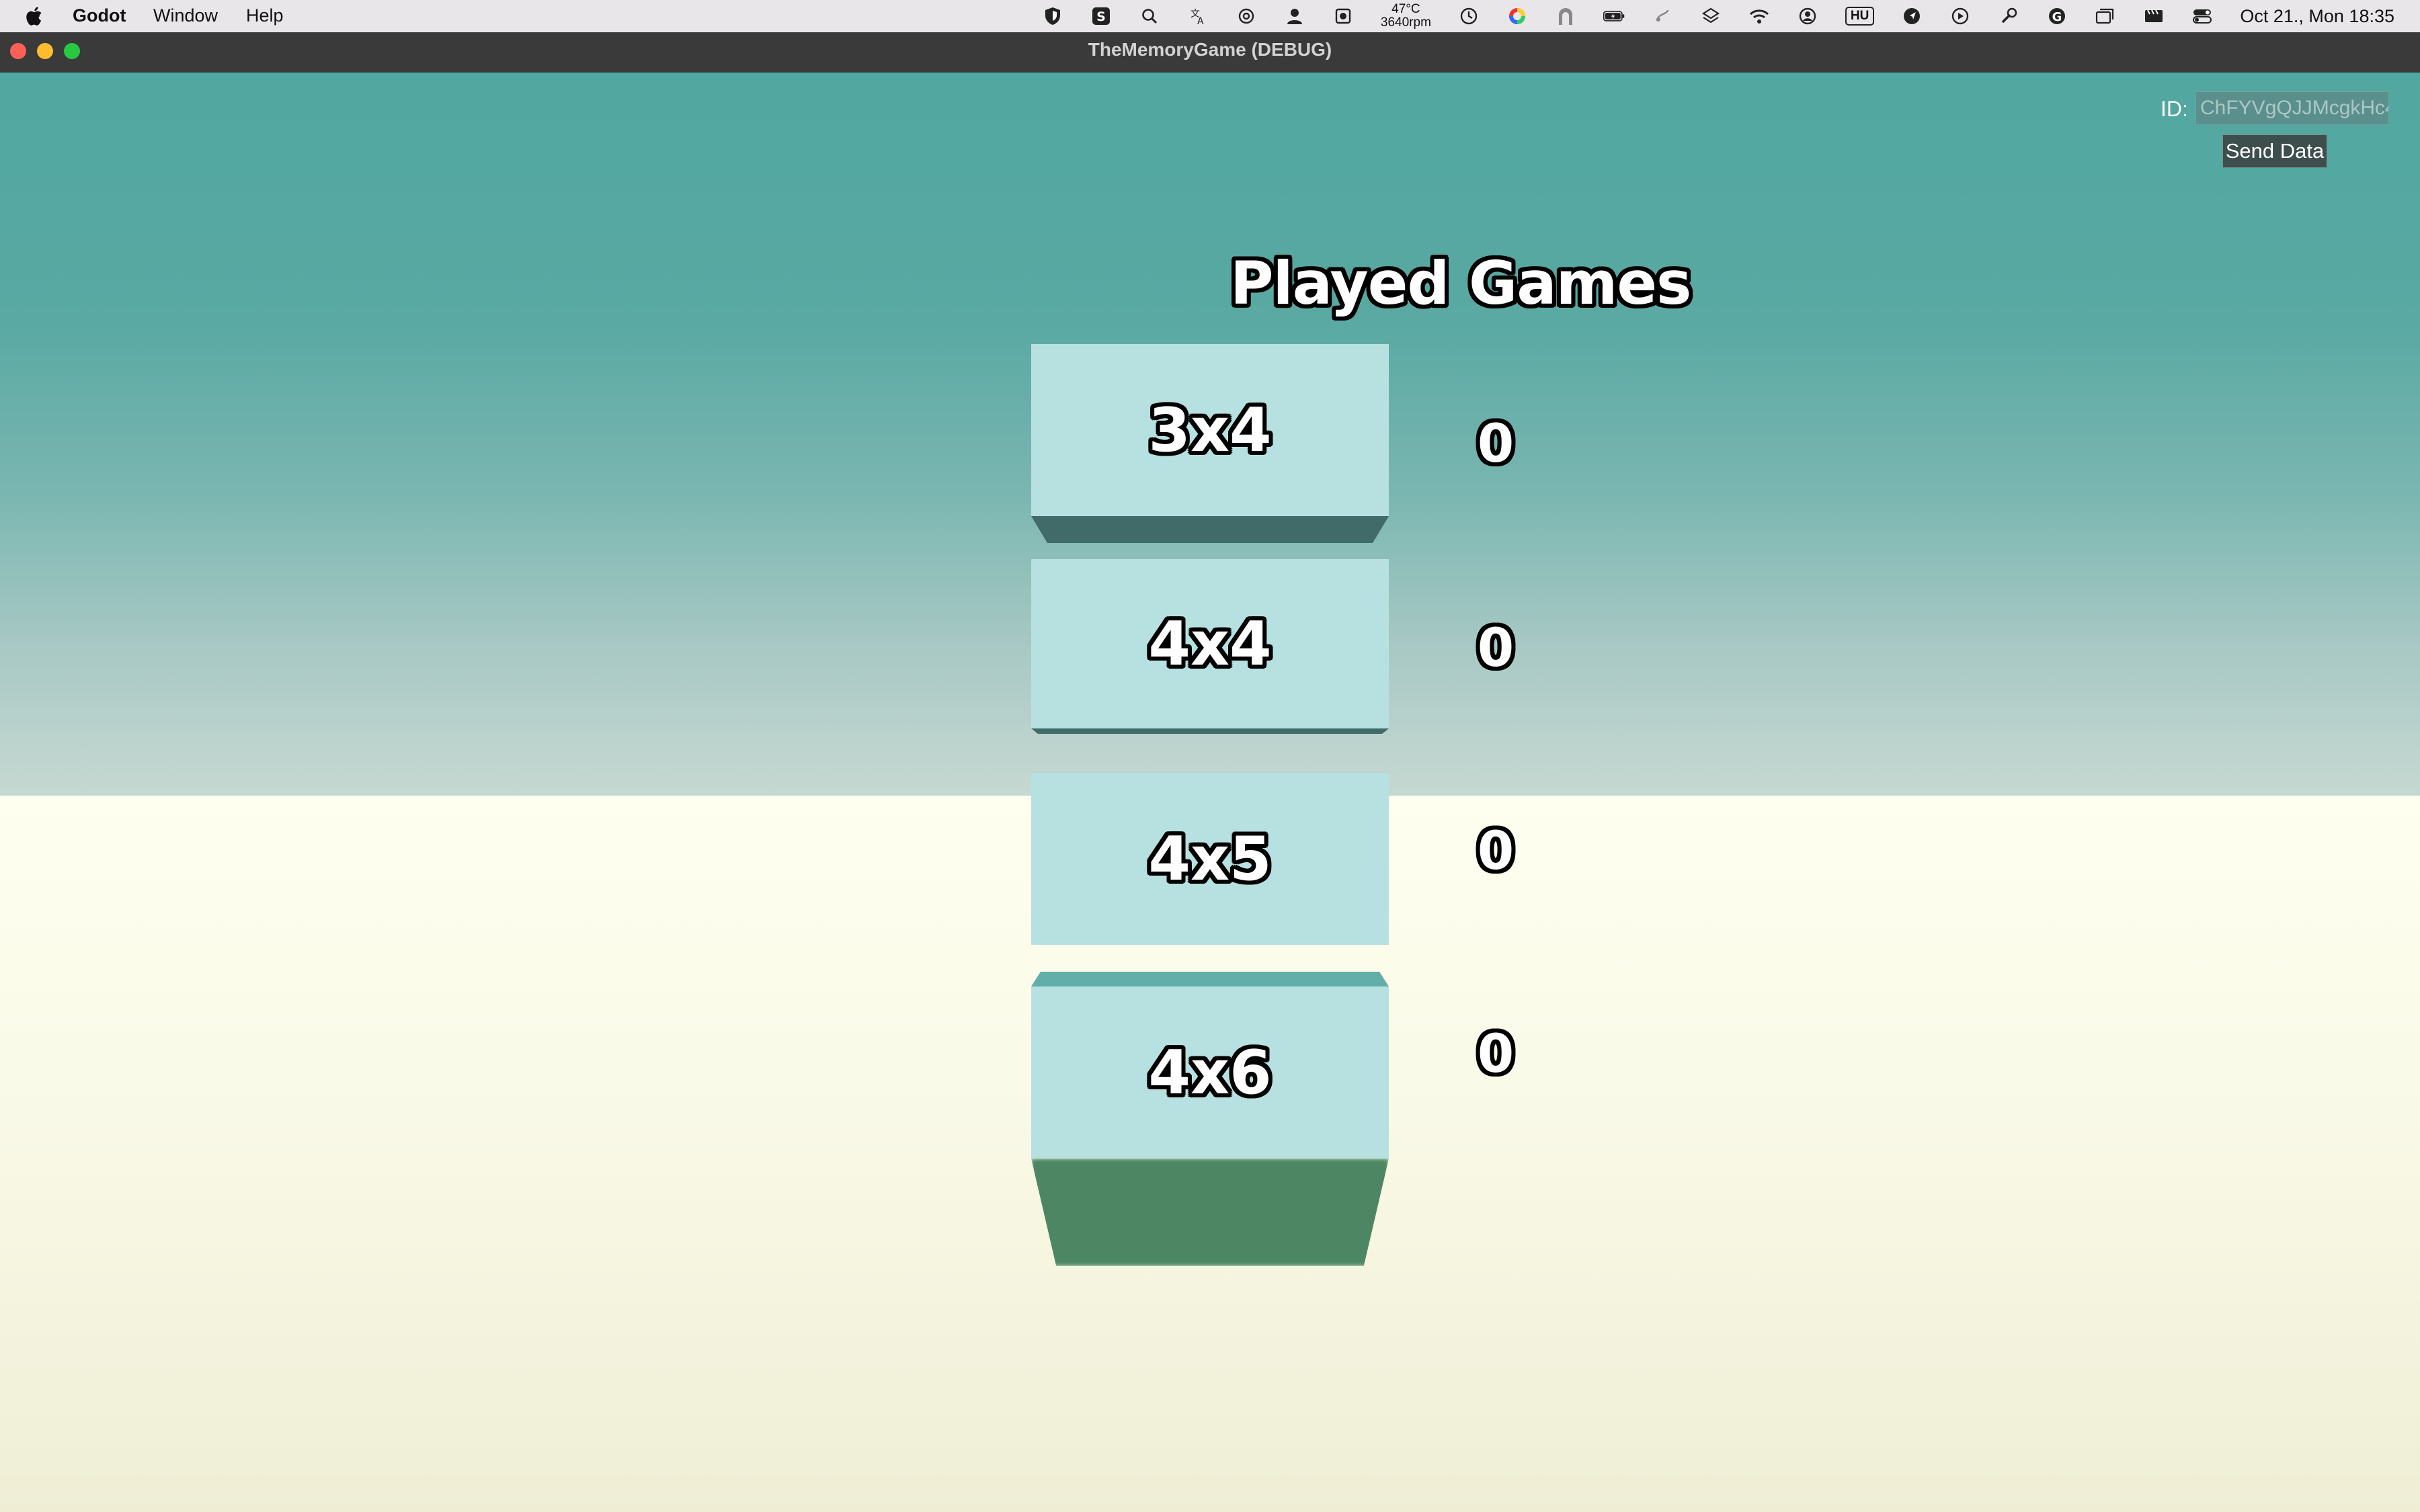  I want to click on clock-icon, so click(1469, 16).